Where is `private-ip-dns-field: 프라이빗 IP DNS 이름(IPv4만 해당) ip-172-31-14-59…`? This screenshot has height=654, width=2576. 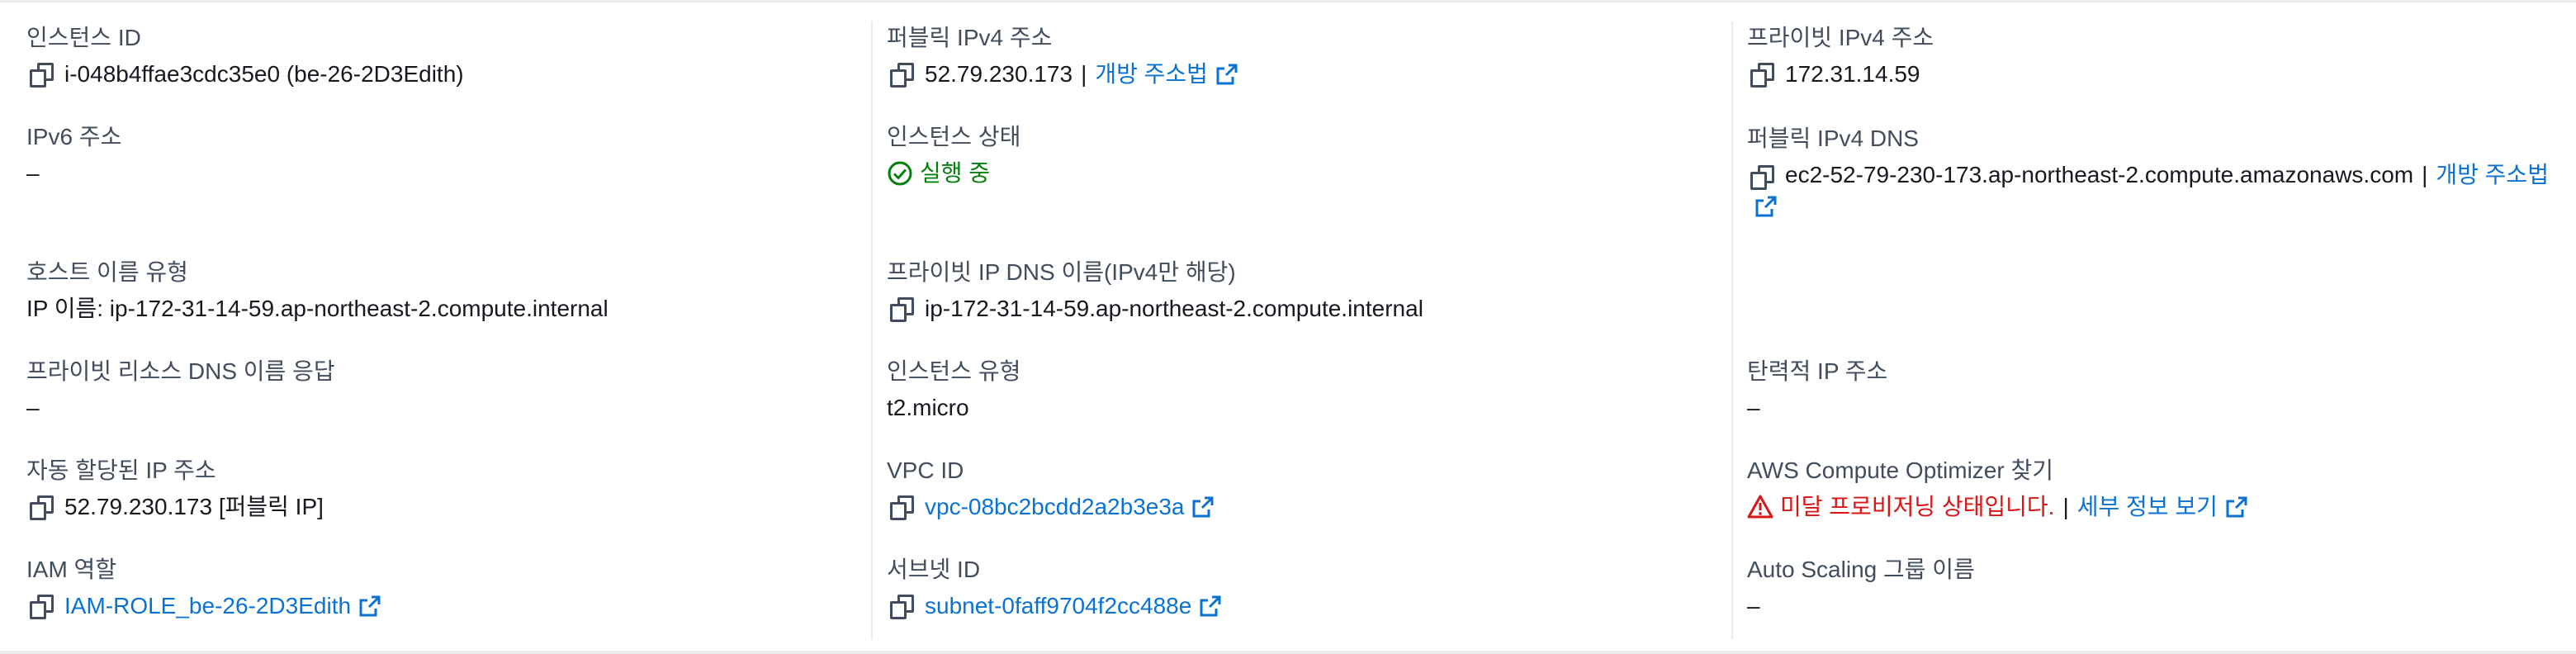
private-ip-dns-field: 프라이빗 IP DNS 이름(IPv4만 해당) ip-172-31-14-59… is located at coordinates (1155, 291).